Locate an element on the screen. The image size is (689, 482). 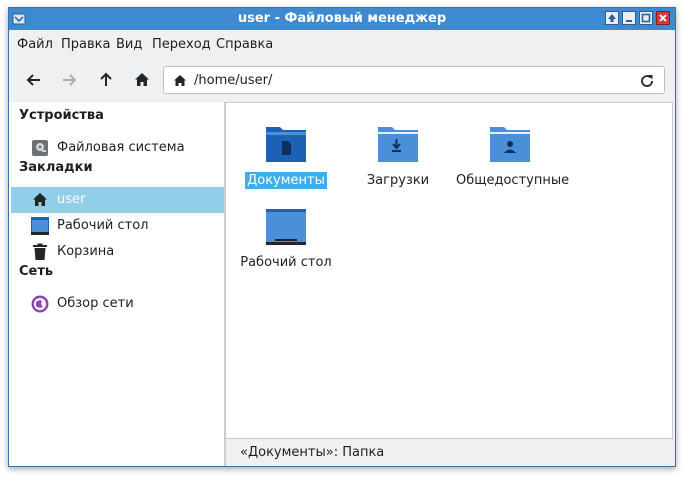
drive-icon is located at coordinates (40, 148).